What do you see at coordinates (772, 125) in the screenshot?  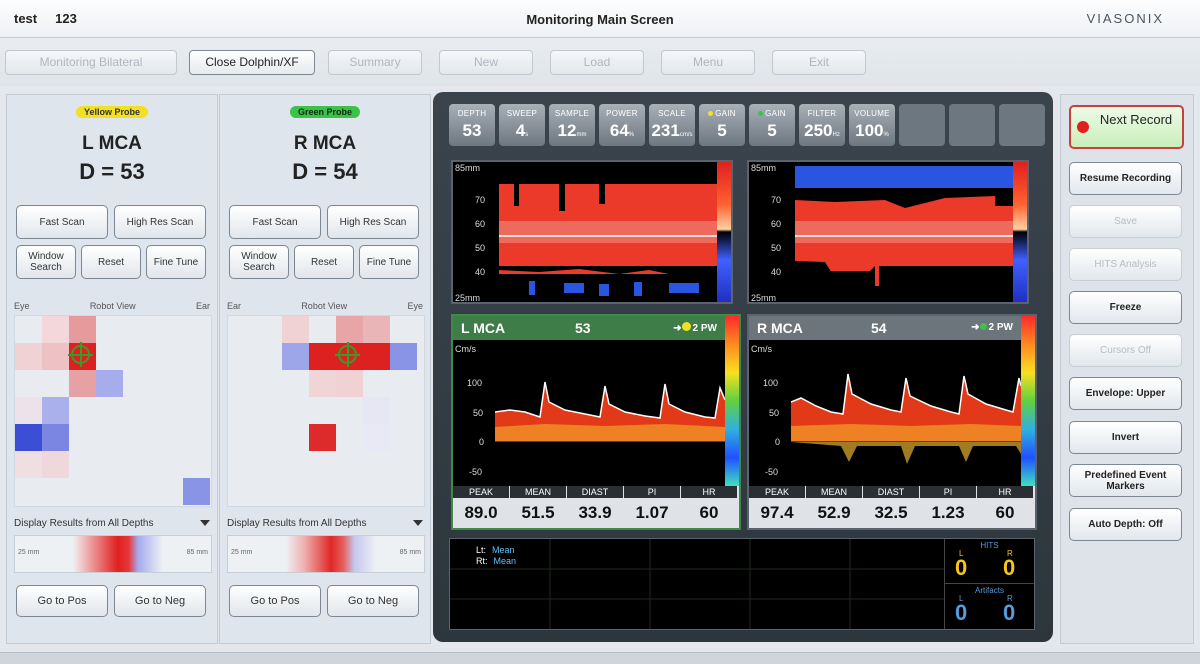 I see `param-gain-right: GAIN 5` at bounding box center [772, 125].